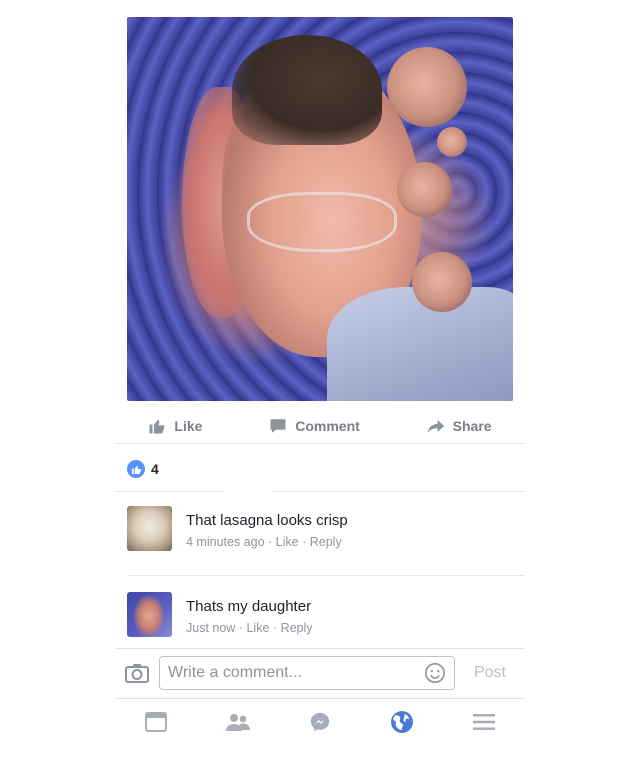 The height and width of the screenshot is (758, 640). I want to click on emoji-icon, so click(435, 673).